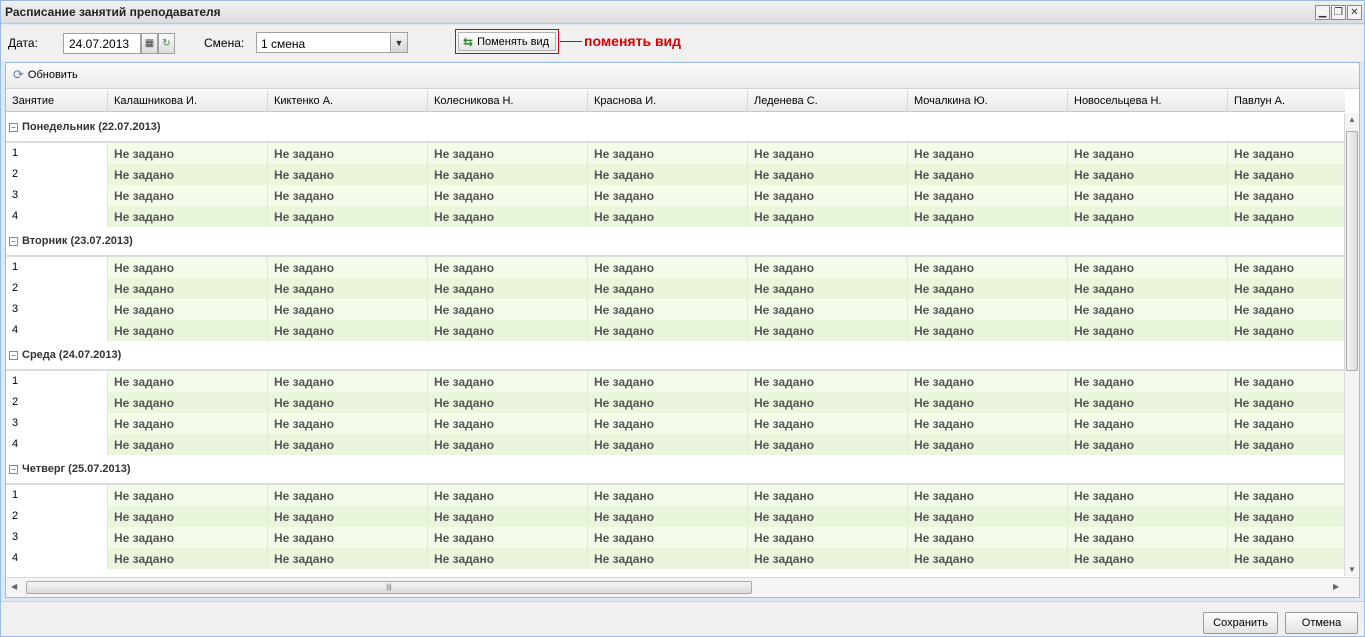  I want to click on group-header: − Понедельник (22.07.2013), so click(675, 128).